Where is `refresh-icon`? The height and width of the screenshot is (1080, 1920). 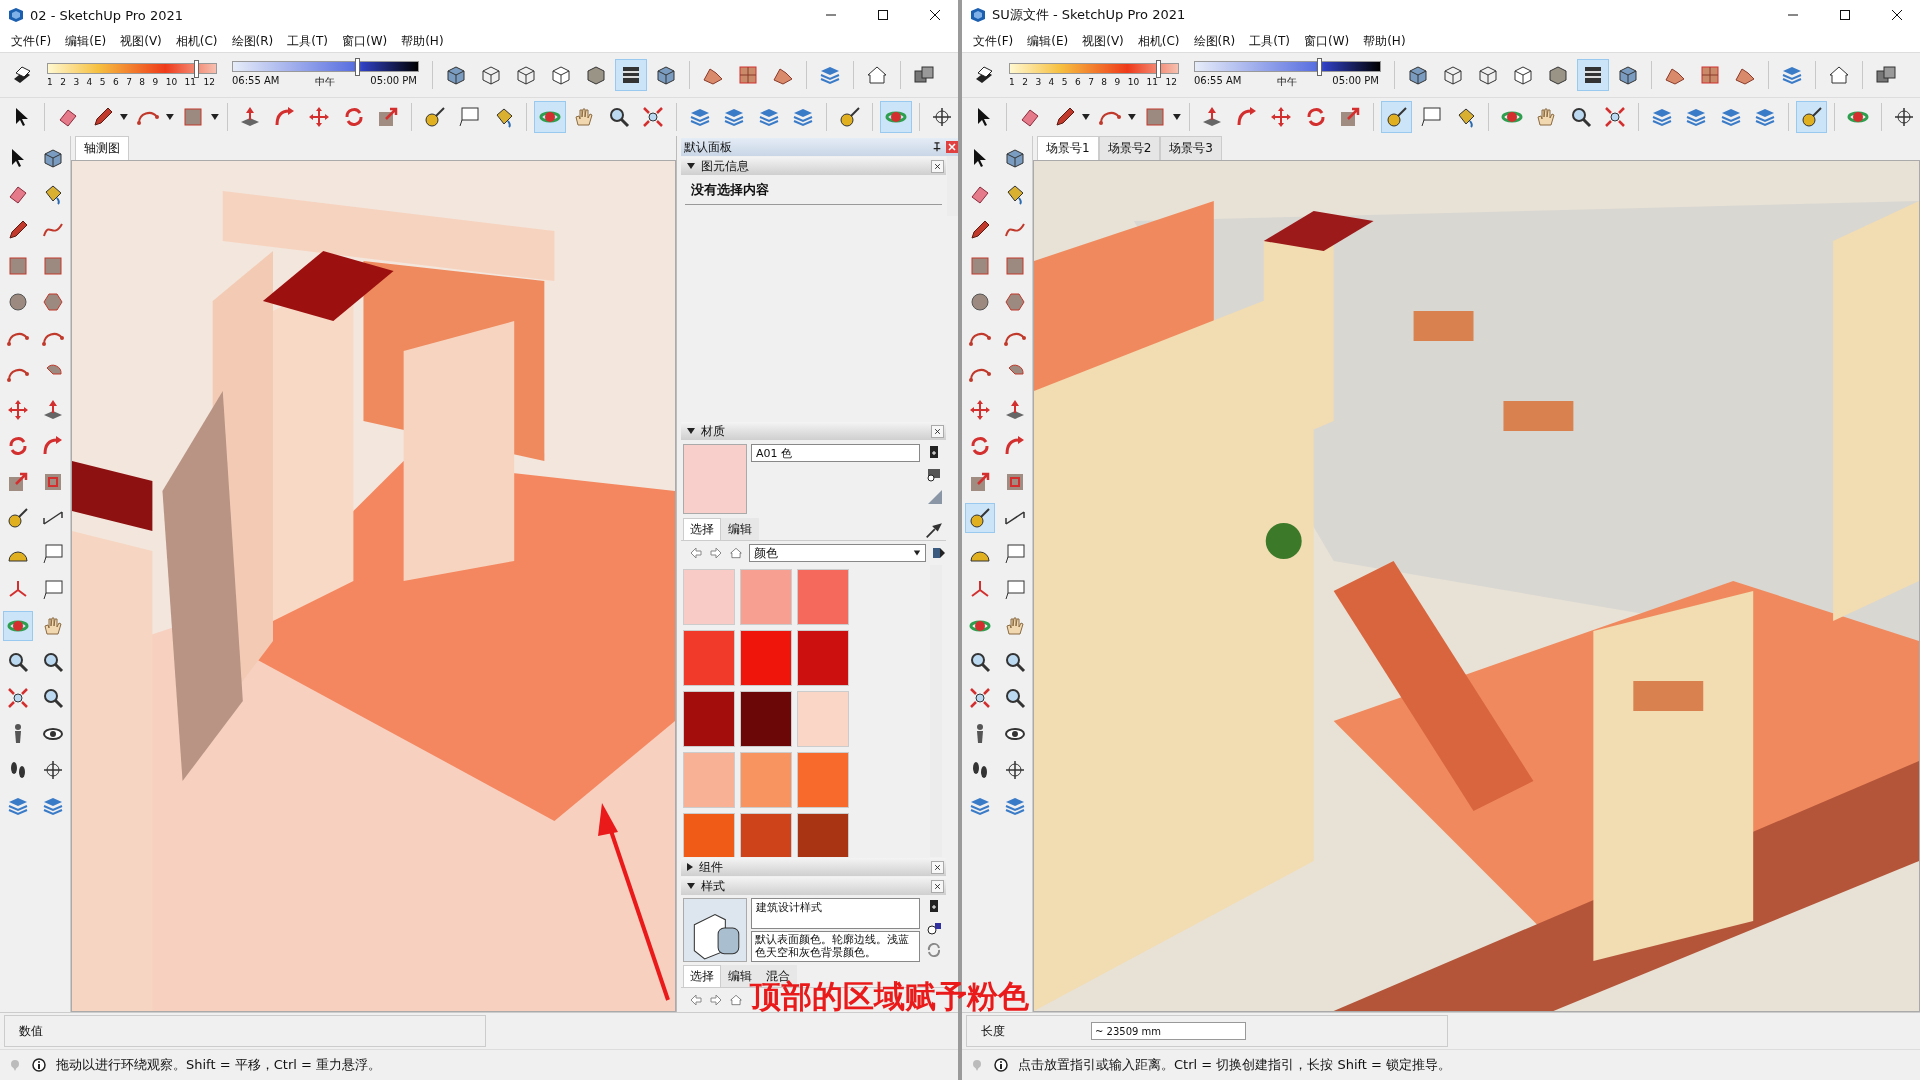 refresh-icon is located at coordinates (934, 950).